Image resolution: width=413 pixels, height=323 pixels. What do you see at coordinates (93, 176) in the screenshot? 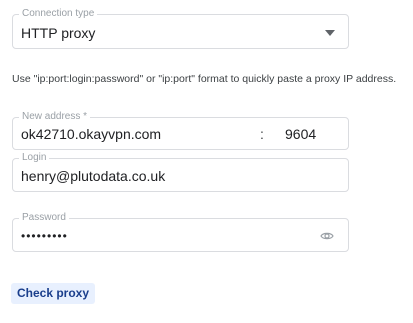
I see `login-input: henry@plutodata.co.uk` at bounding box center [93, 176].